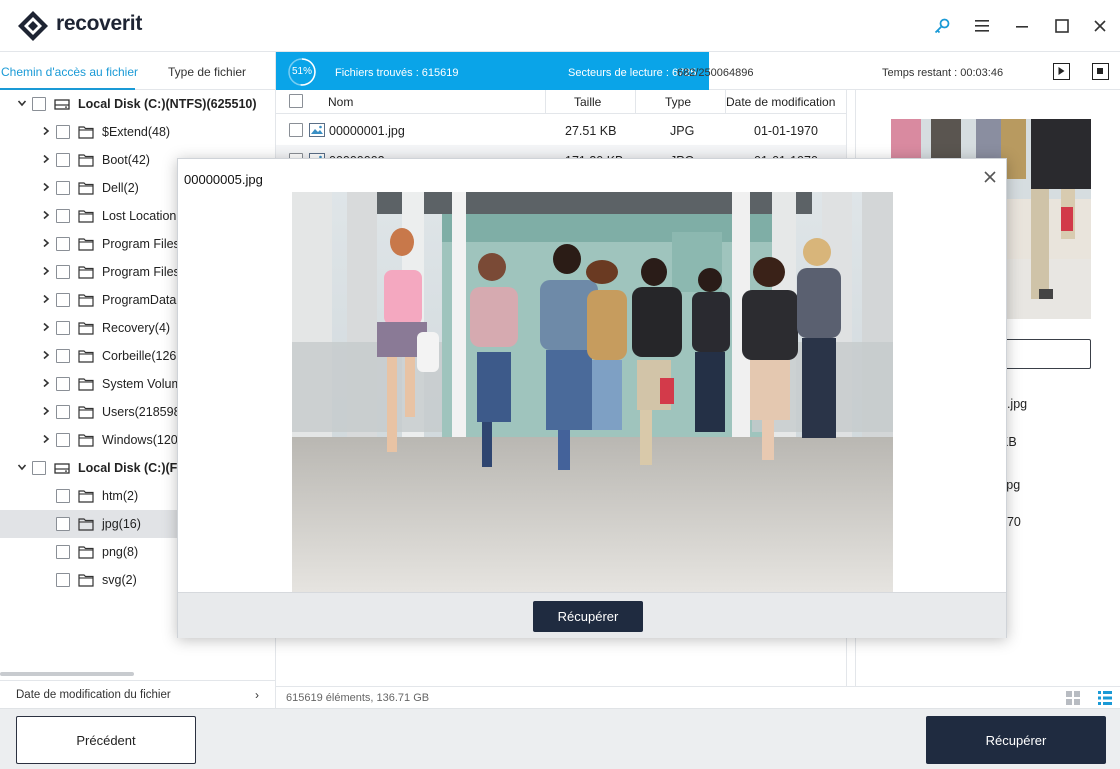 The height and width of the screenshot is (769, 1120). Describe the element at coordinates (257, 695) in the screenshot. I see `chevron-right-icon: ›` at that location.